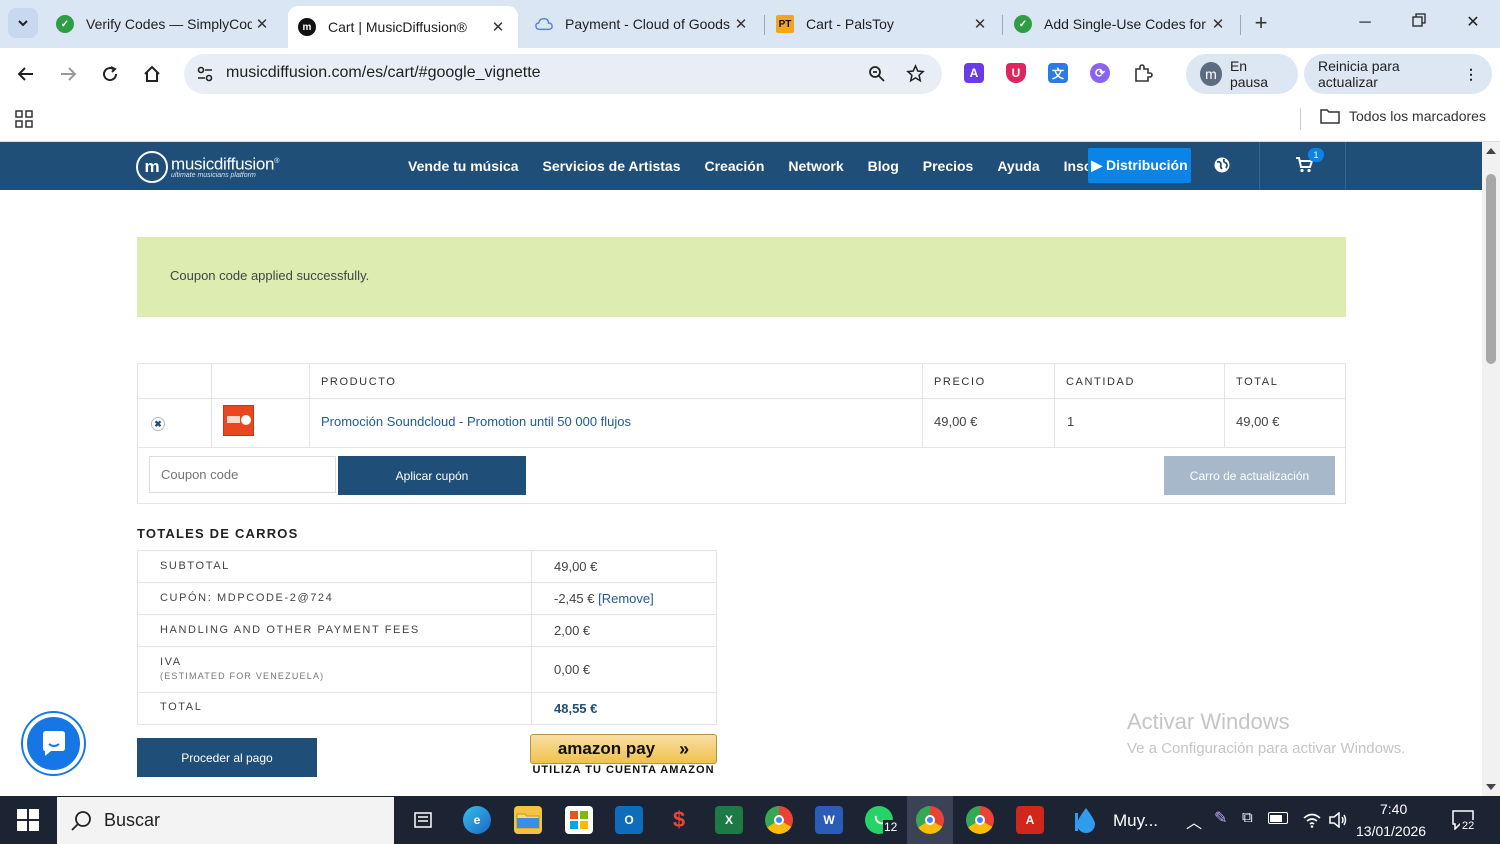 The width and height of the screenshot is (1500, 844). Describe the element at coordinates (629, 820) in the screenshot. I see `outlook-icon: O` at that location.